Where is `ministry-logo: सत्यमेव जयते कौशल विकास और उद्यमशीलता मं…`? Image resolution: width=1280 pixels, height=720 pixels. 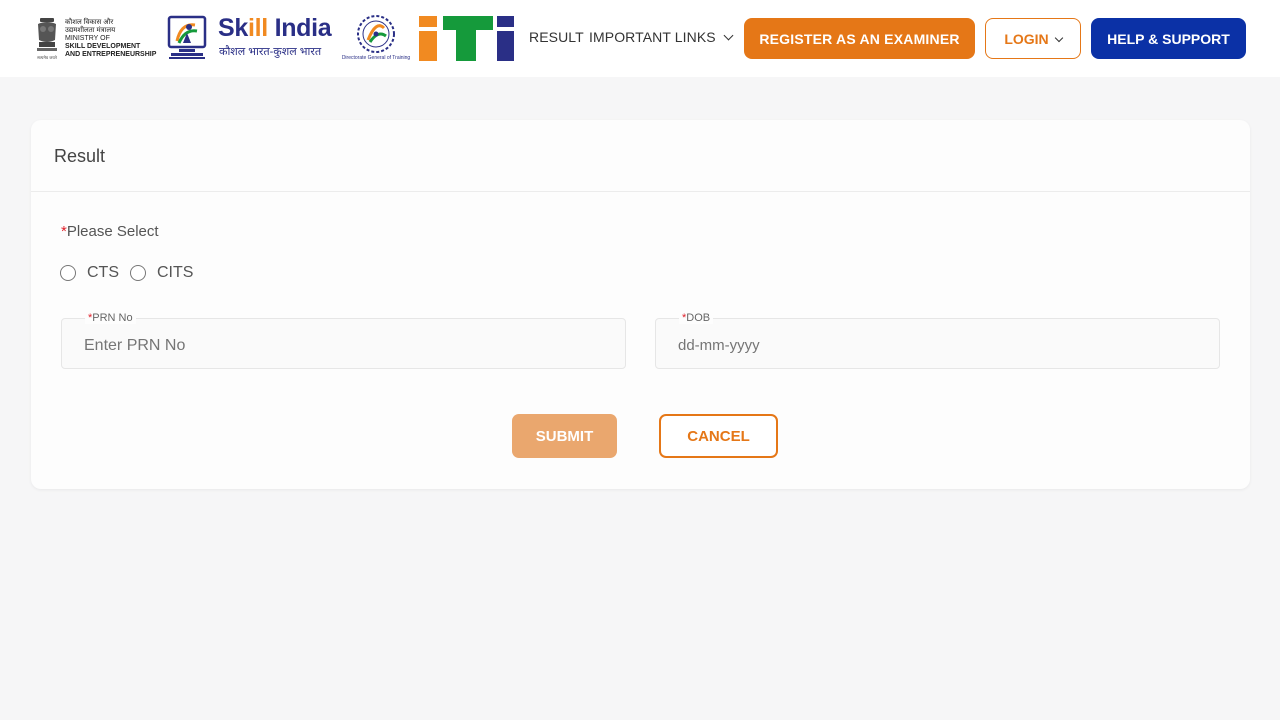 ministry-logo: सत्यमेव जयते कौशल विकास और उद्यमशीलता मं… is located at coordinates (97, 39).